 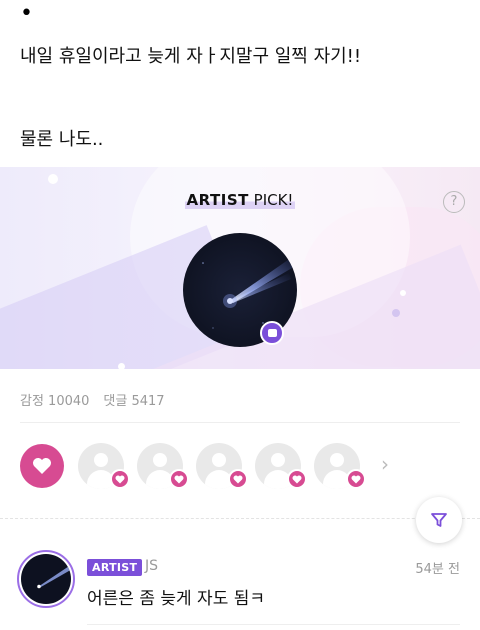 I want to click on artist-pick-title-bold: ARTIST, so click(x=217, y=200).